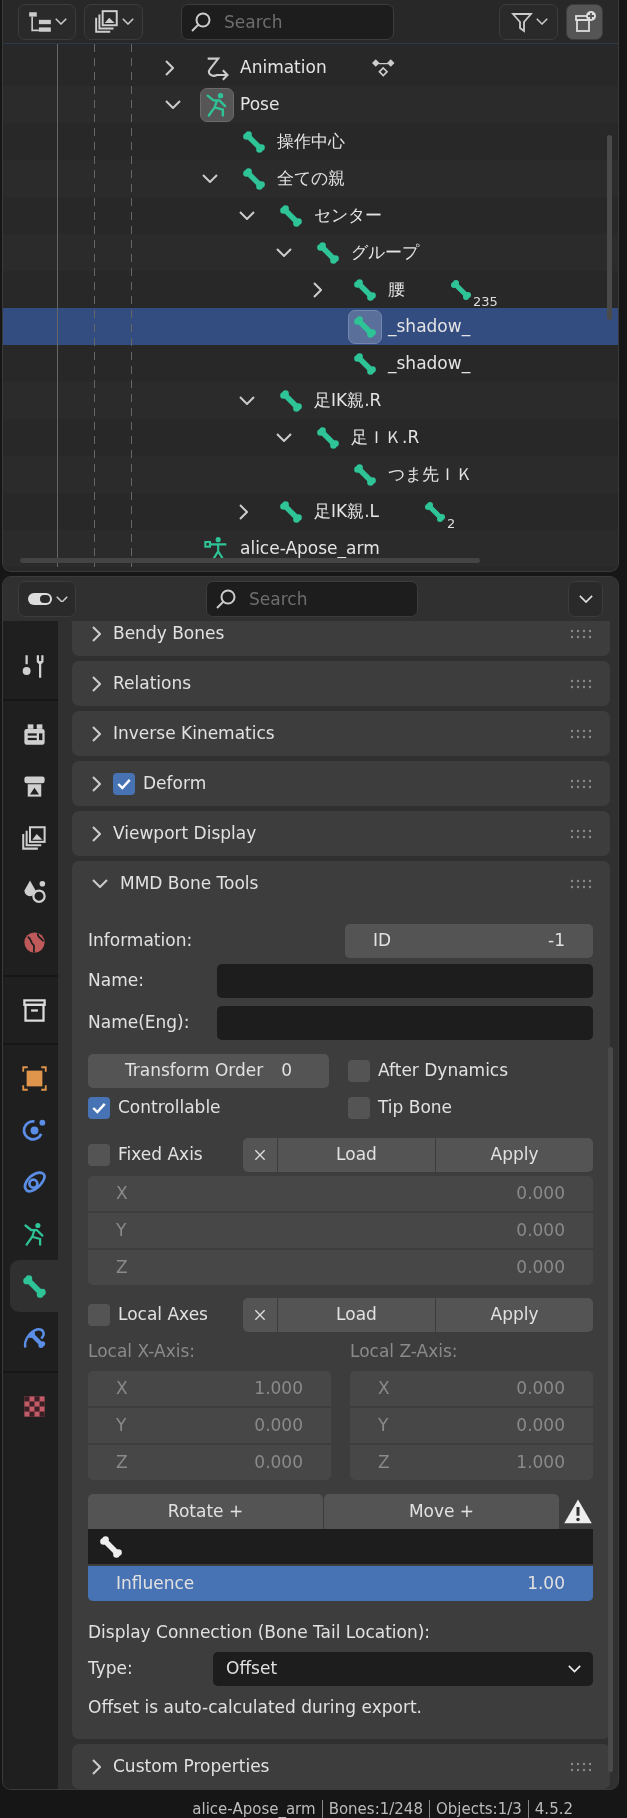  Describe the element at coordinates (403, 1669) in the screenshot. I see `type-dropdown: Offset` at that location.